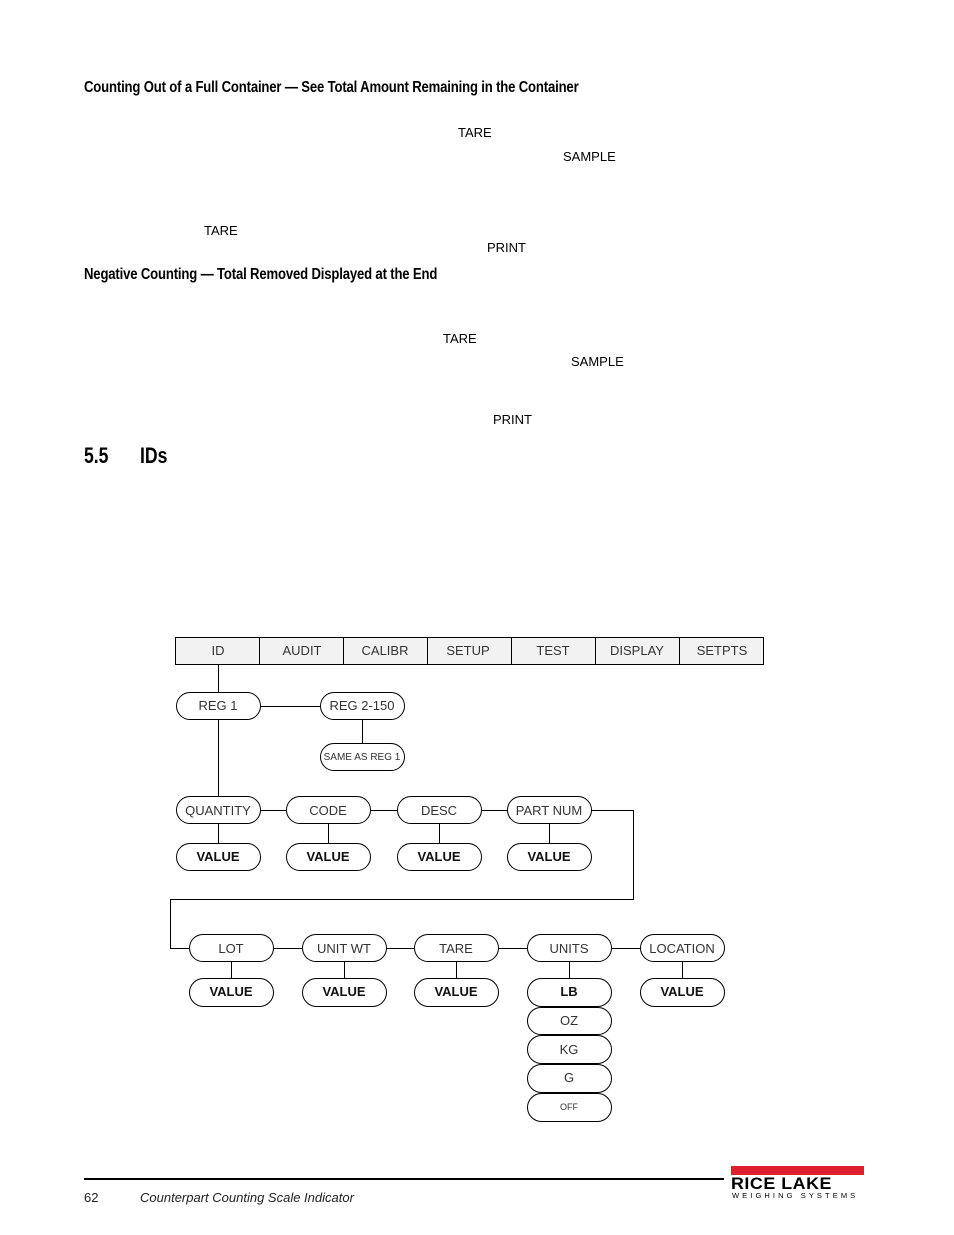 Image resolution: width=954 pixels, height=1235 pixels. I want to click on menu-item-setup: SETUP, so click(467, 650).